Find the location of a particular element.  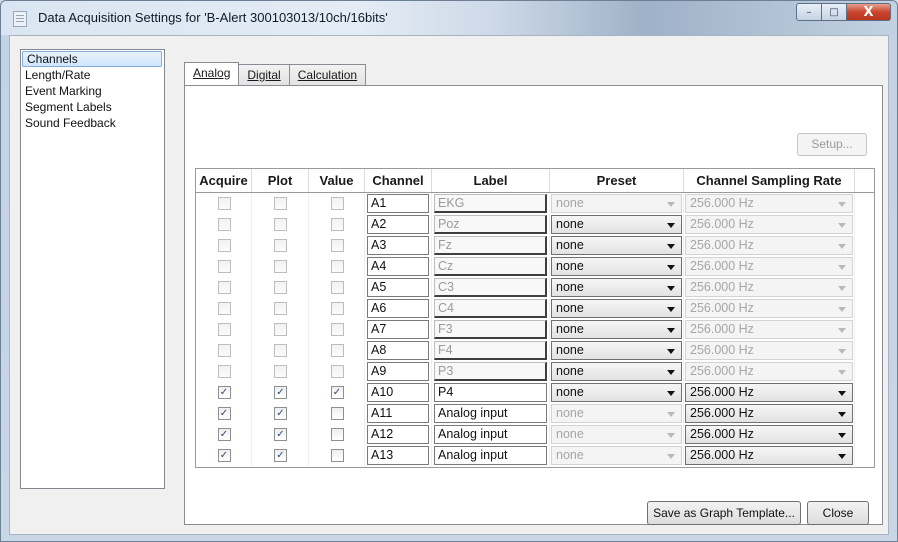

cell-label: P4 is located at coordinates (491, 392).